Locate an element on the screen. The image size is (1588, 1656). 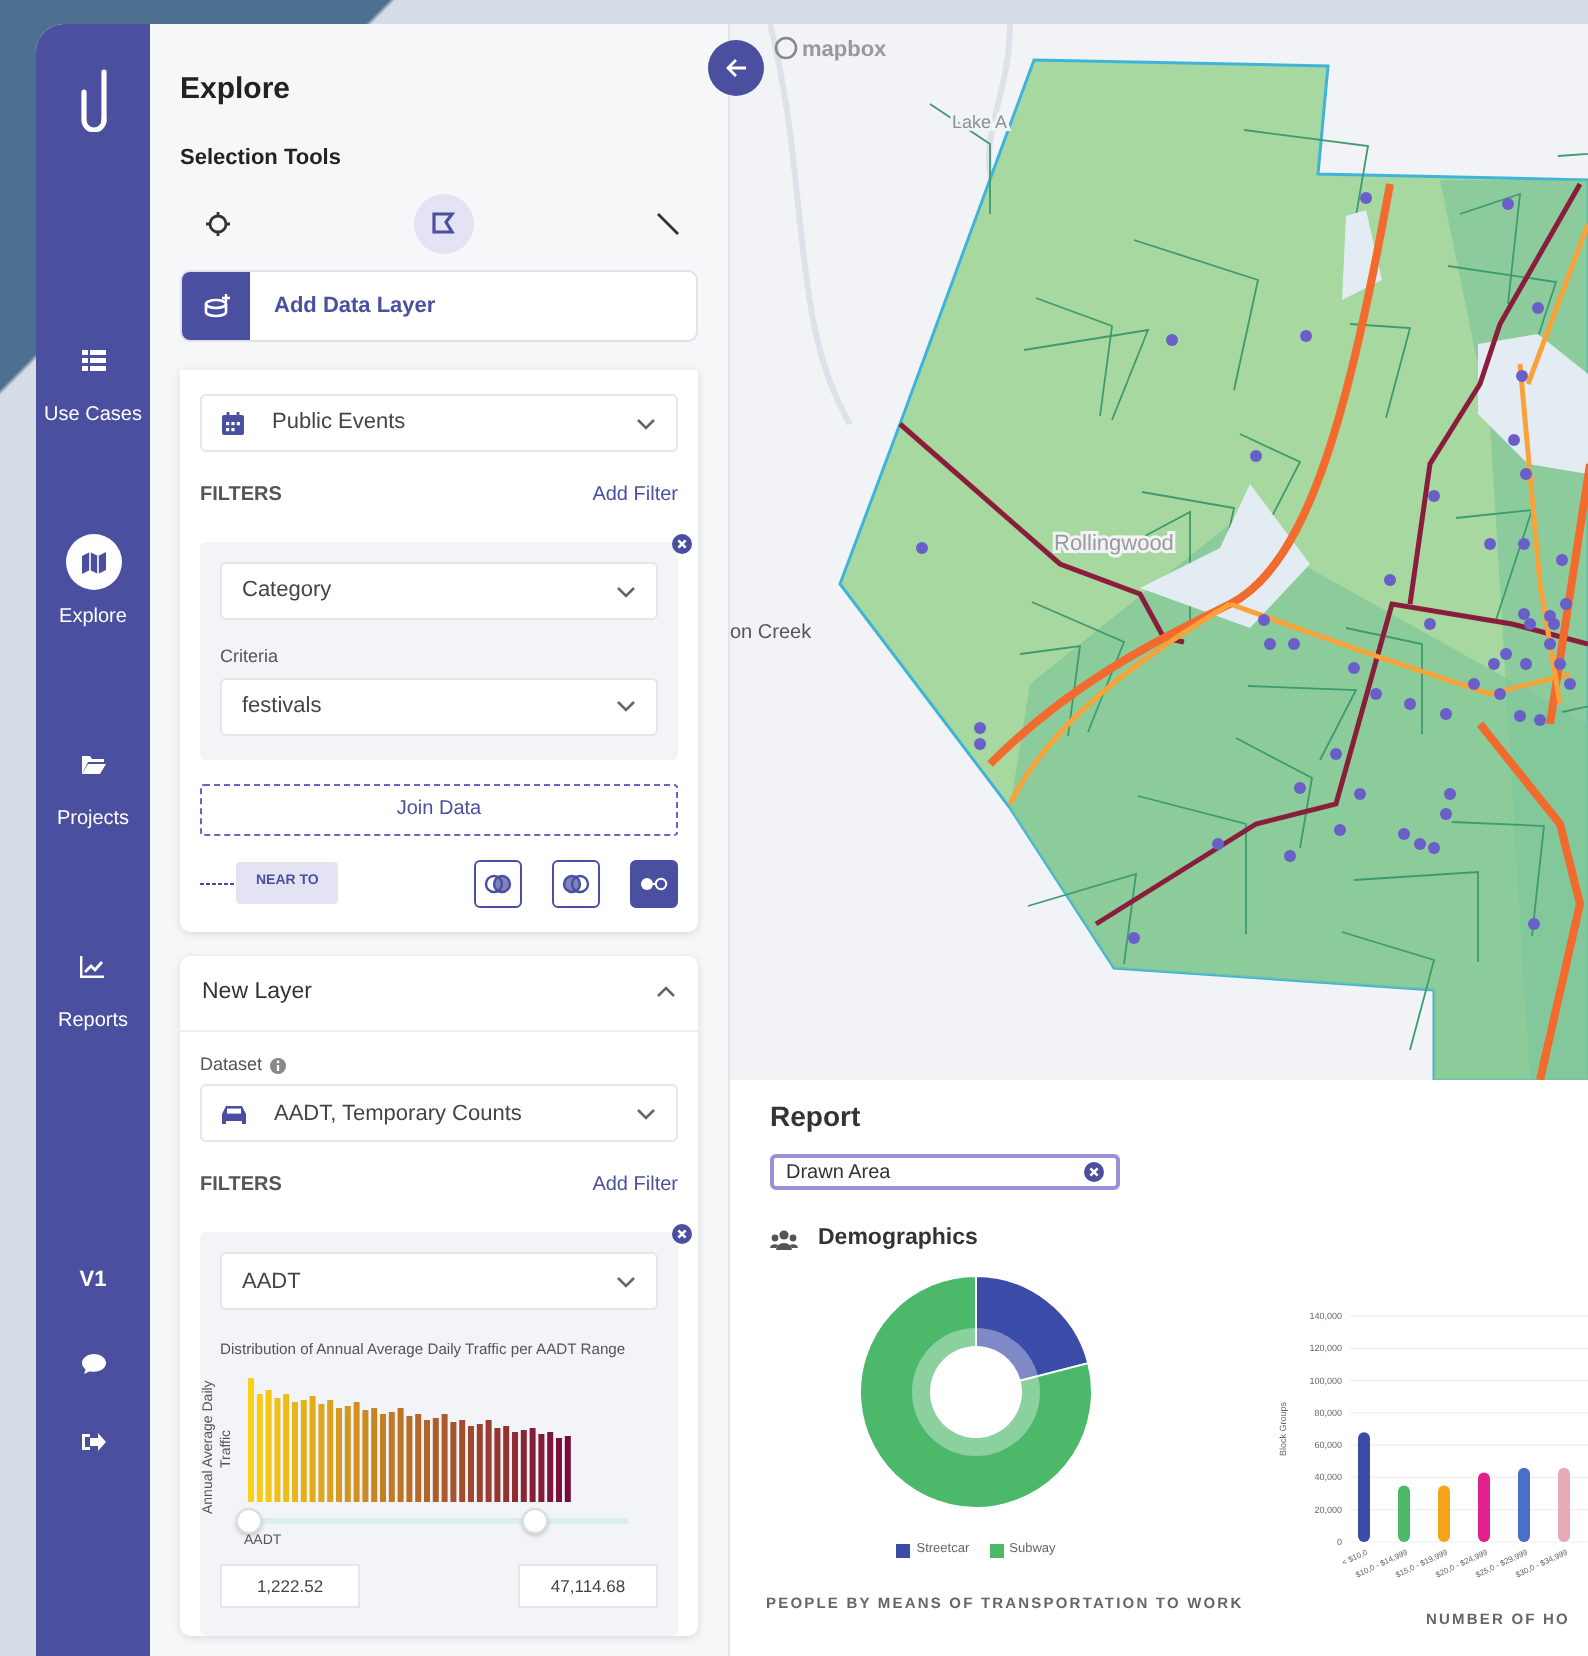
nav-item: Projects is located at coordinates (93, 837).